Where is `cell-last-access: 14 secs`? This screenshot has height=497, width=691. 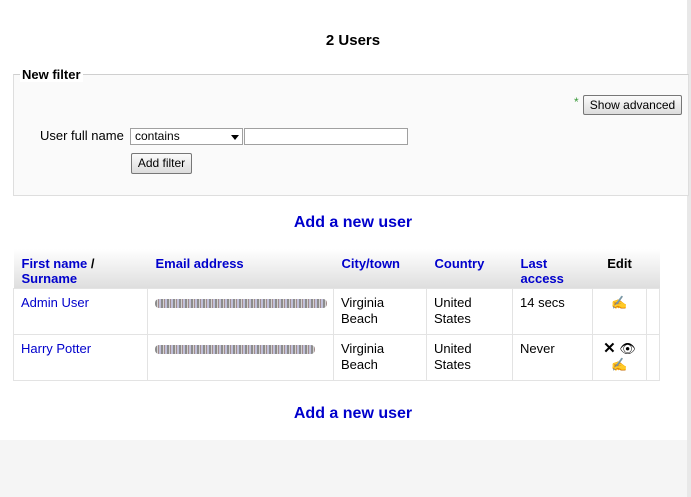 cell-last-access: 14 secs is located at coordinates (552, 311).